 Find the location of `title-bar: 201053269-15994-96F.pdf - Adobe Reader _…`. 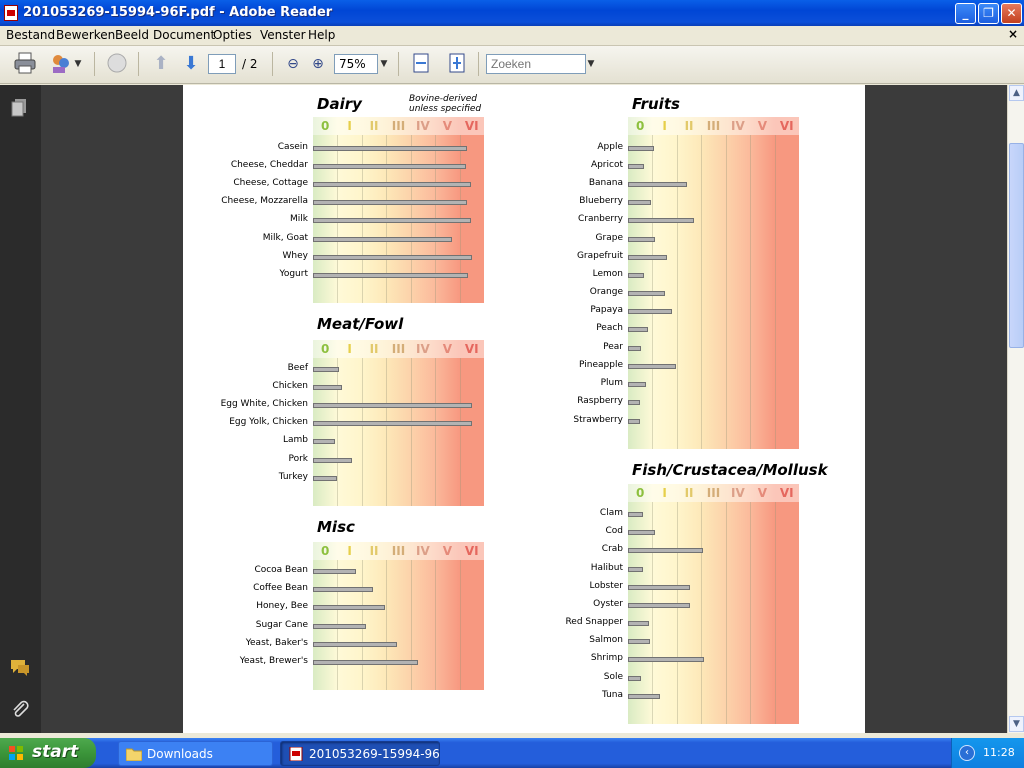

title-bar: 201053269-15994-96F.pdf - Adobe Reader _… is located at coordinates (512, 13).